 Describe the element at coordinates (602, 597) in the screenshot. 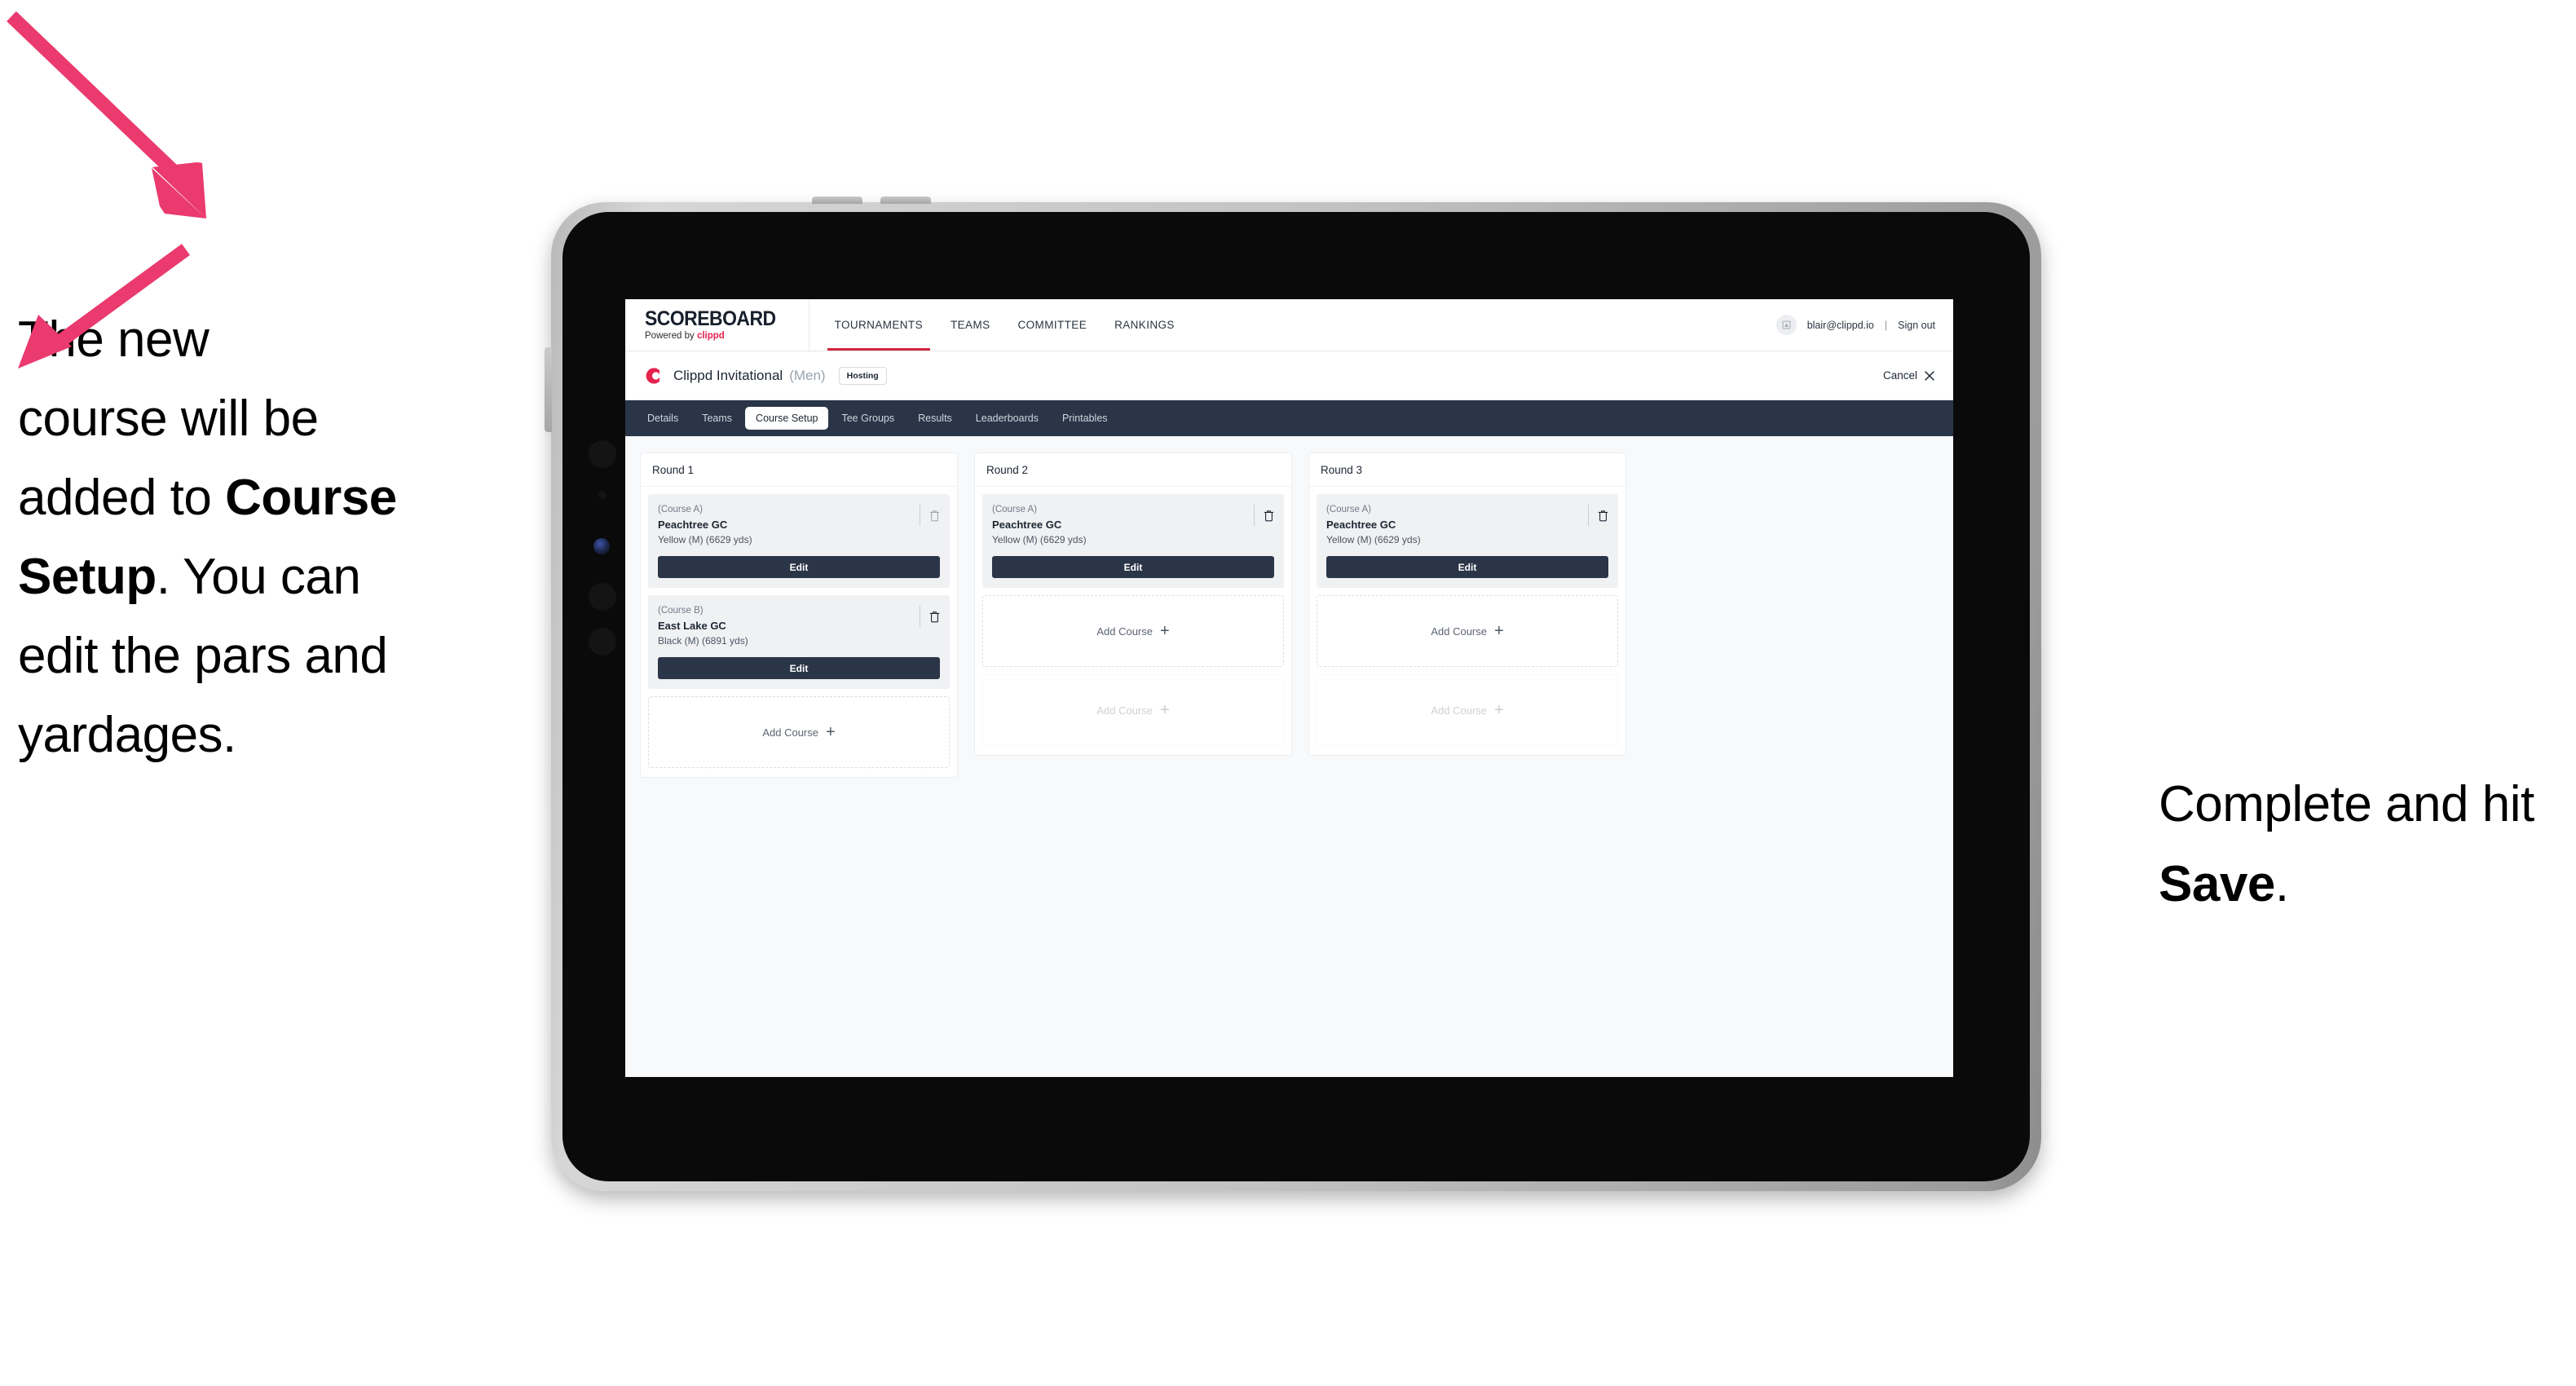

I see `depth-camera-icon` at that location.